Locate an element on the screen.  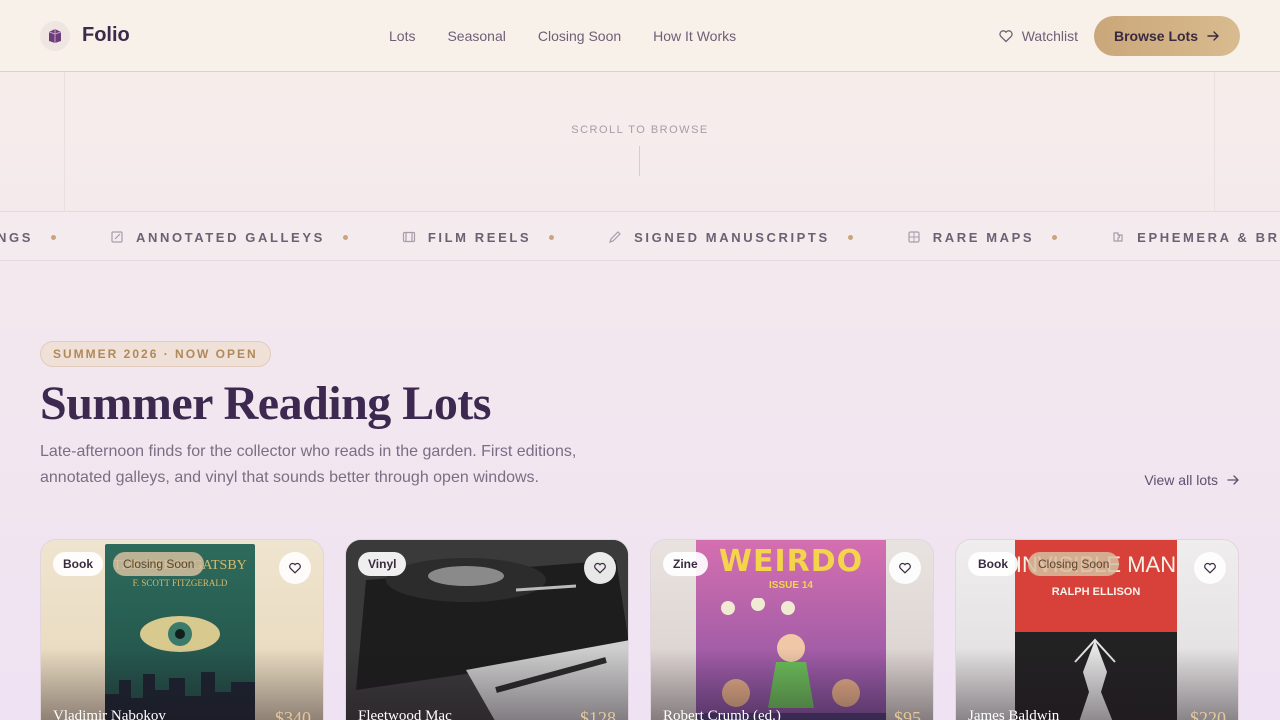
card-author: Vladimir Nabokov is located at coordinates (109, 714).